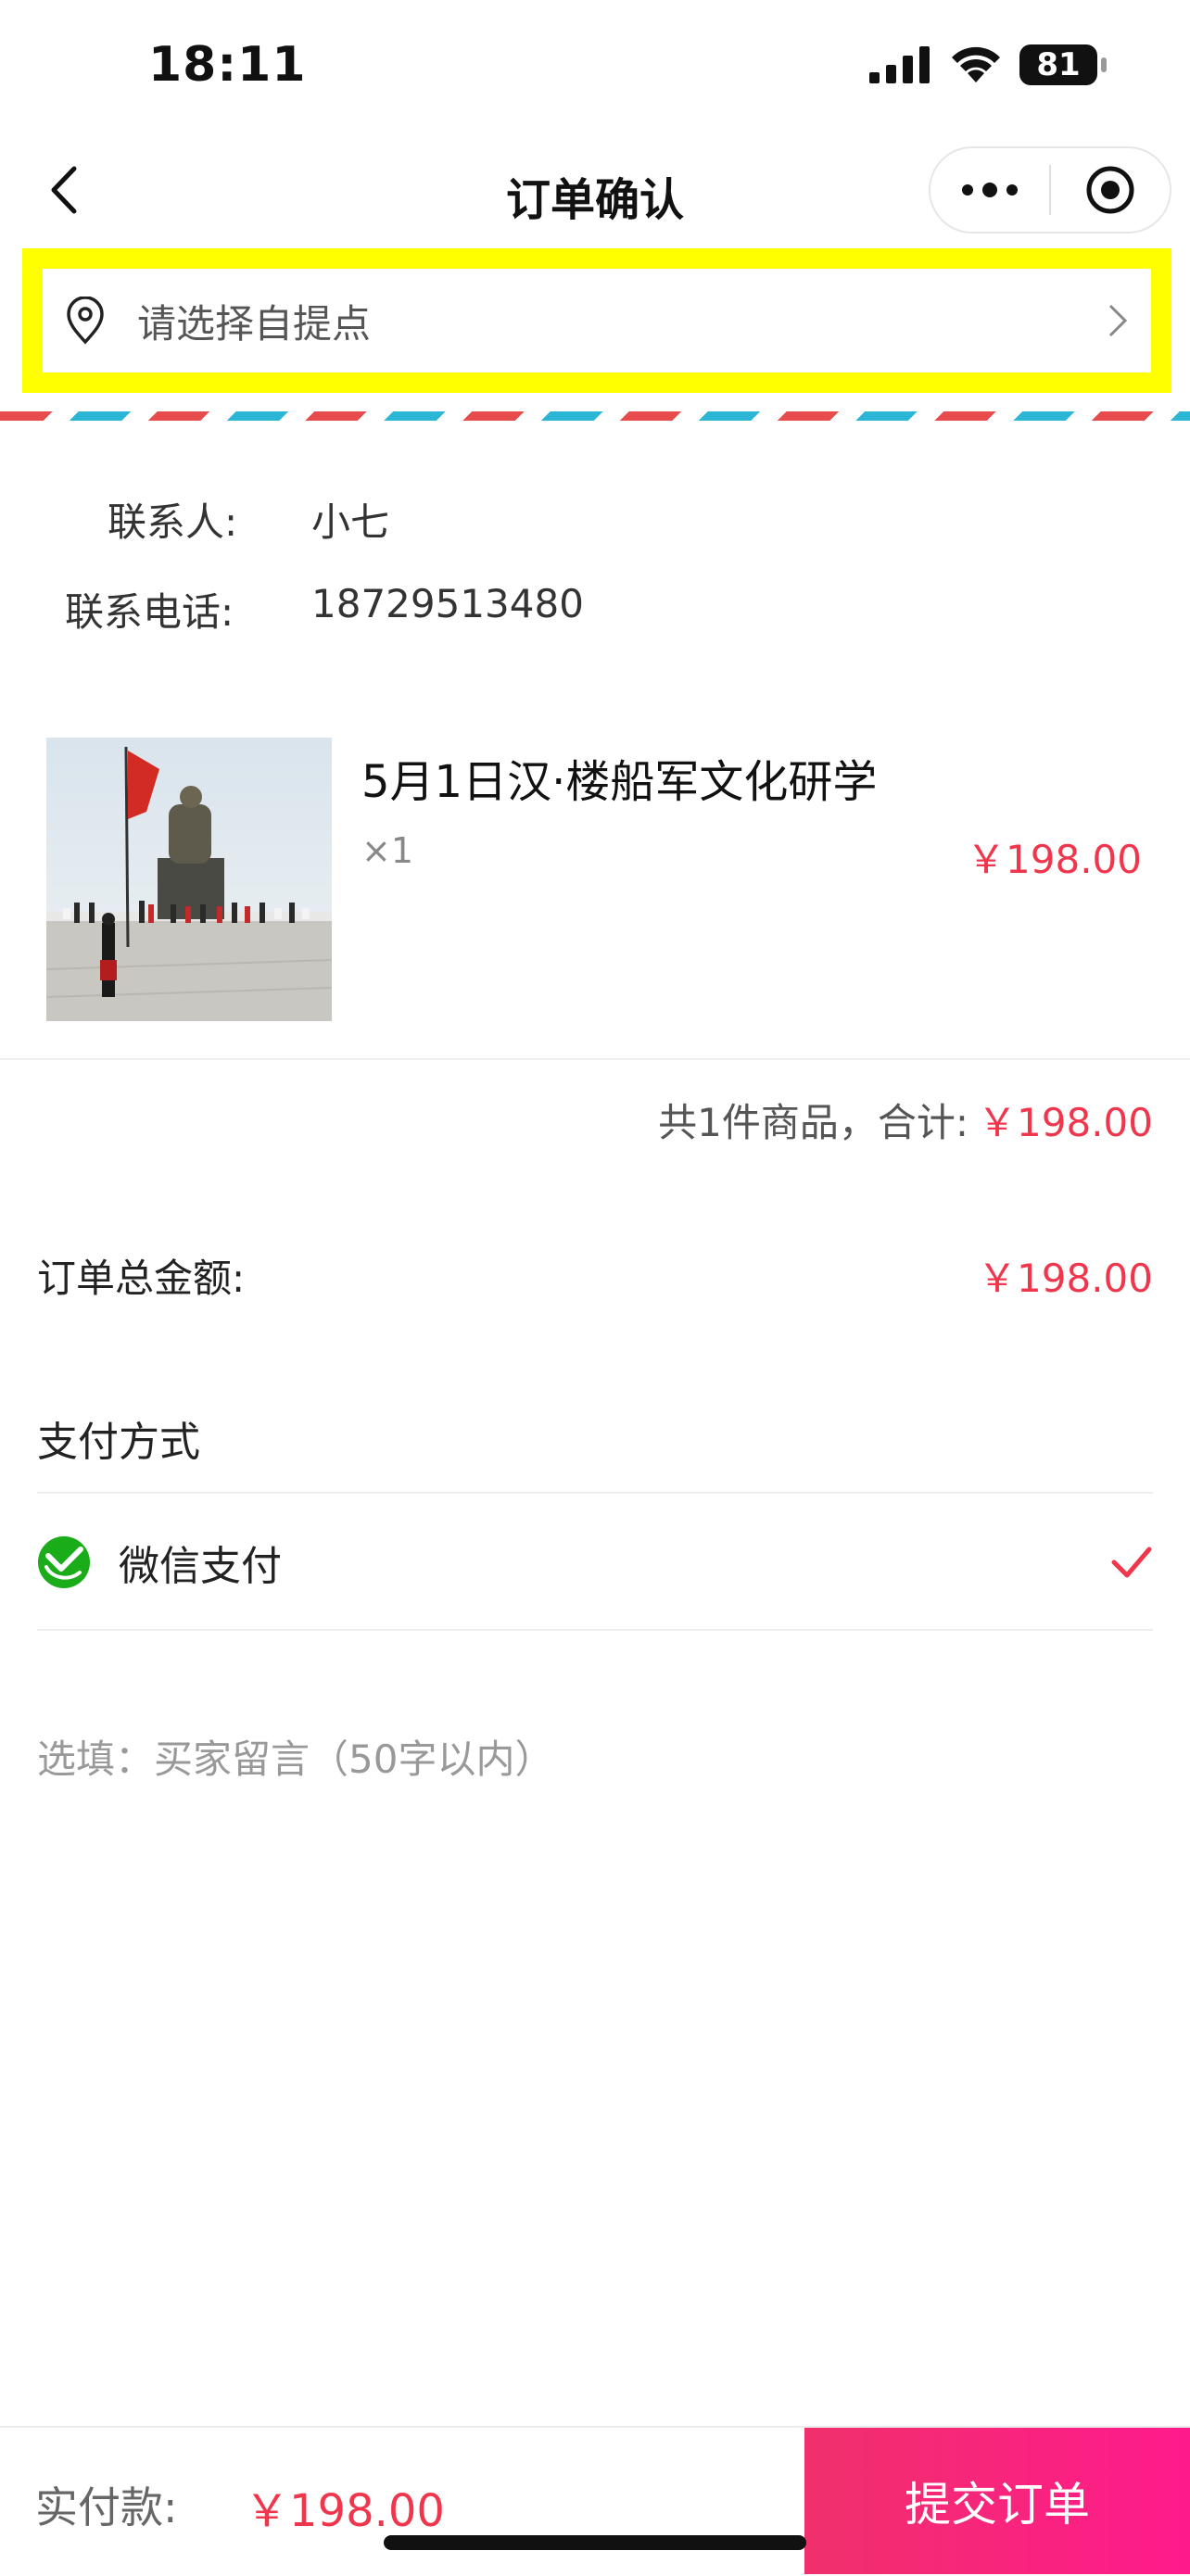 The width and height of the screenshot is (1190, 2576). I want to click on battery-icon: 81, so click(1063, 64).